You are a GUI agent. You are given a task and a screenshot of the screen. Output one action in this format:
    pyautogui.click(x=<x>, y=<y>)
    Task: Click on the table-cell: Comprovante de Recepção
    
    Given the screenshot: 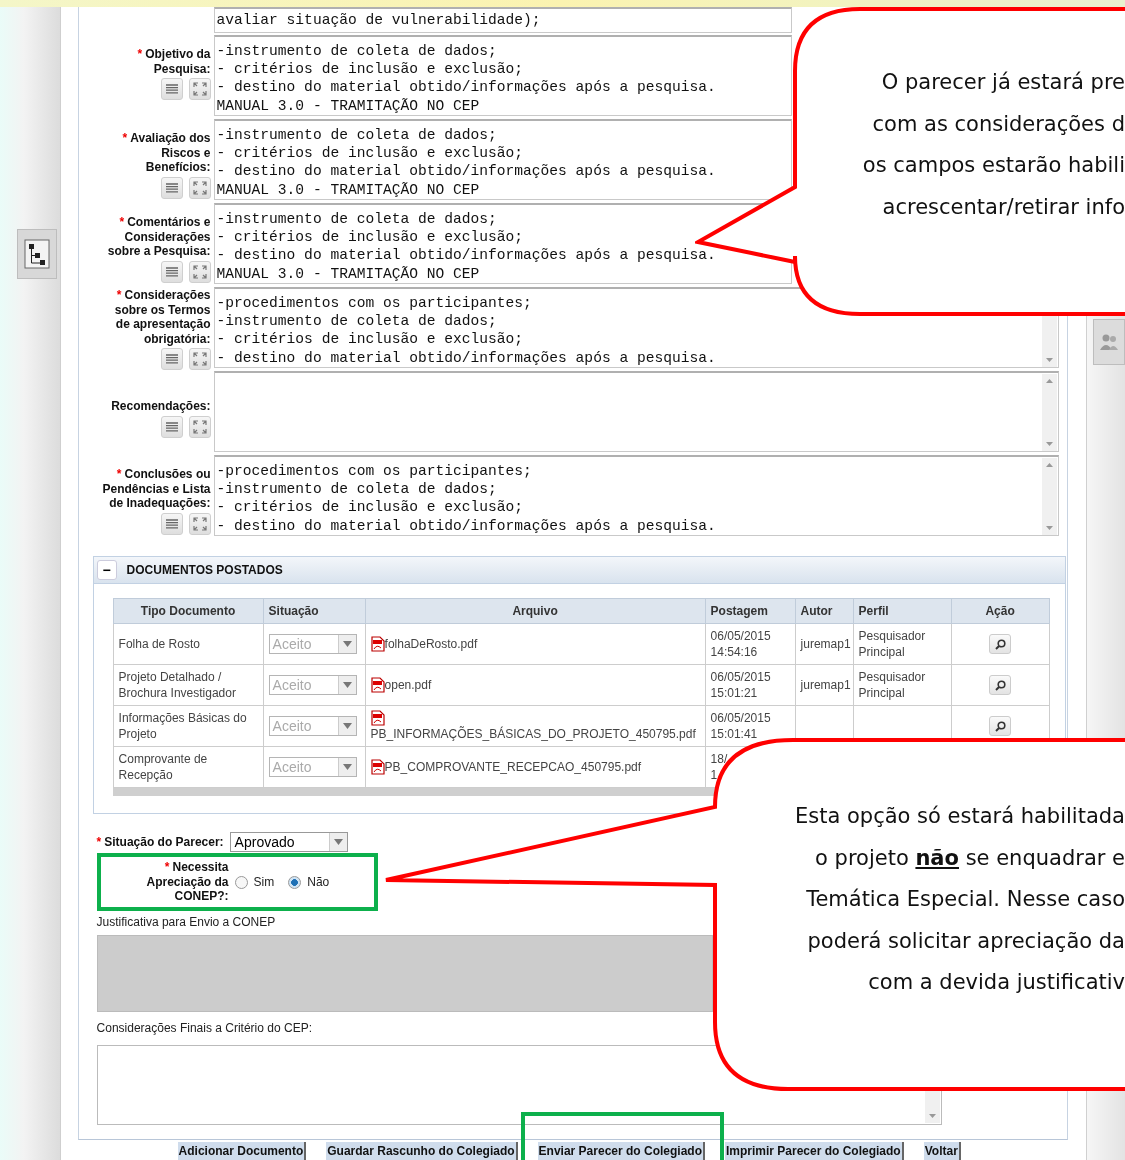 What is the action you would take?
    pyautogui.click(x=188, y=767)
    